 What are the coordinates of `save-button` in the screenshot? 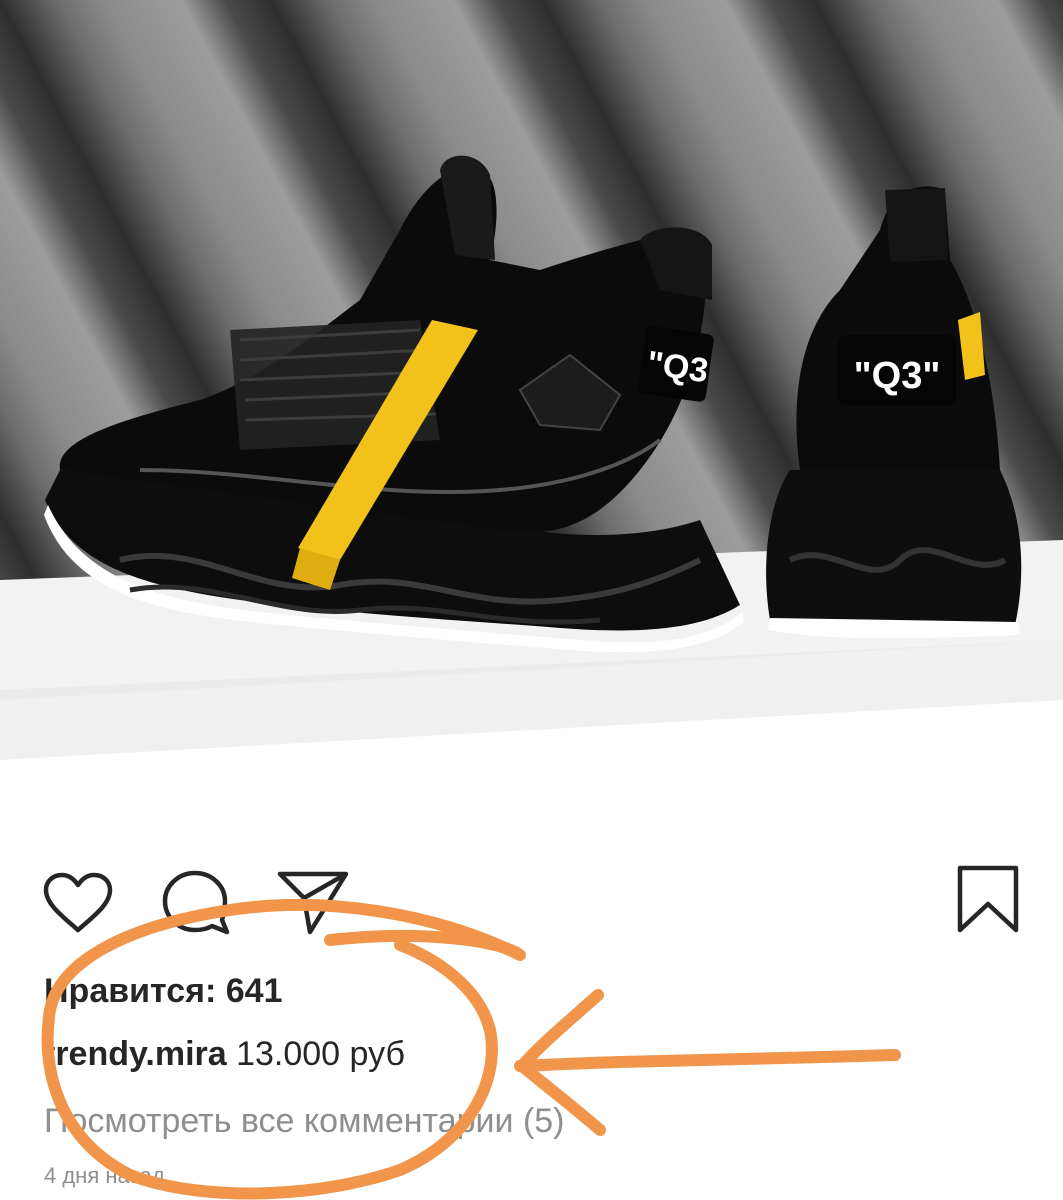 It's located at (988, 900).